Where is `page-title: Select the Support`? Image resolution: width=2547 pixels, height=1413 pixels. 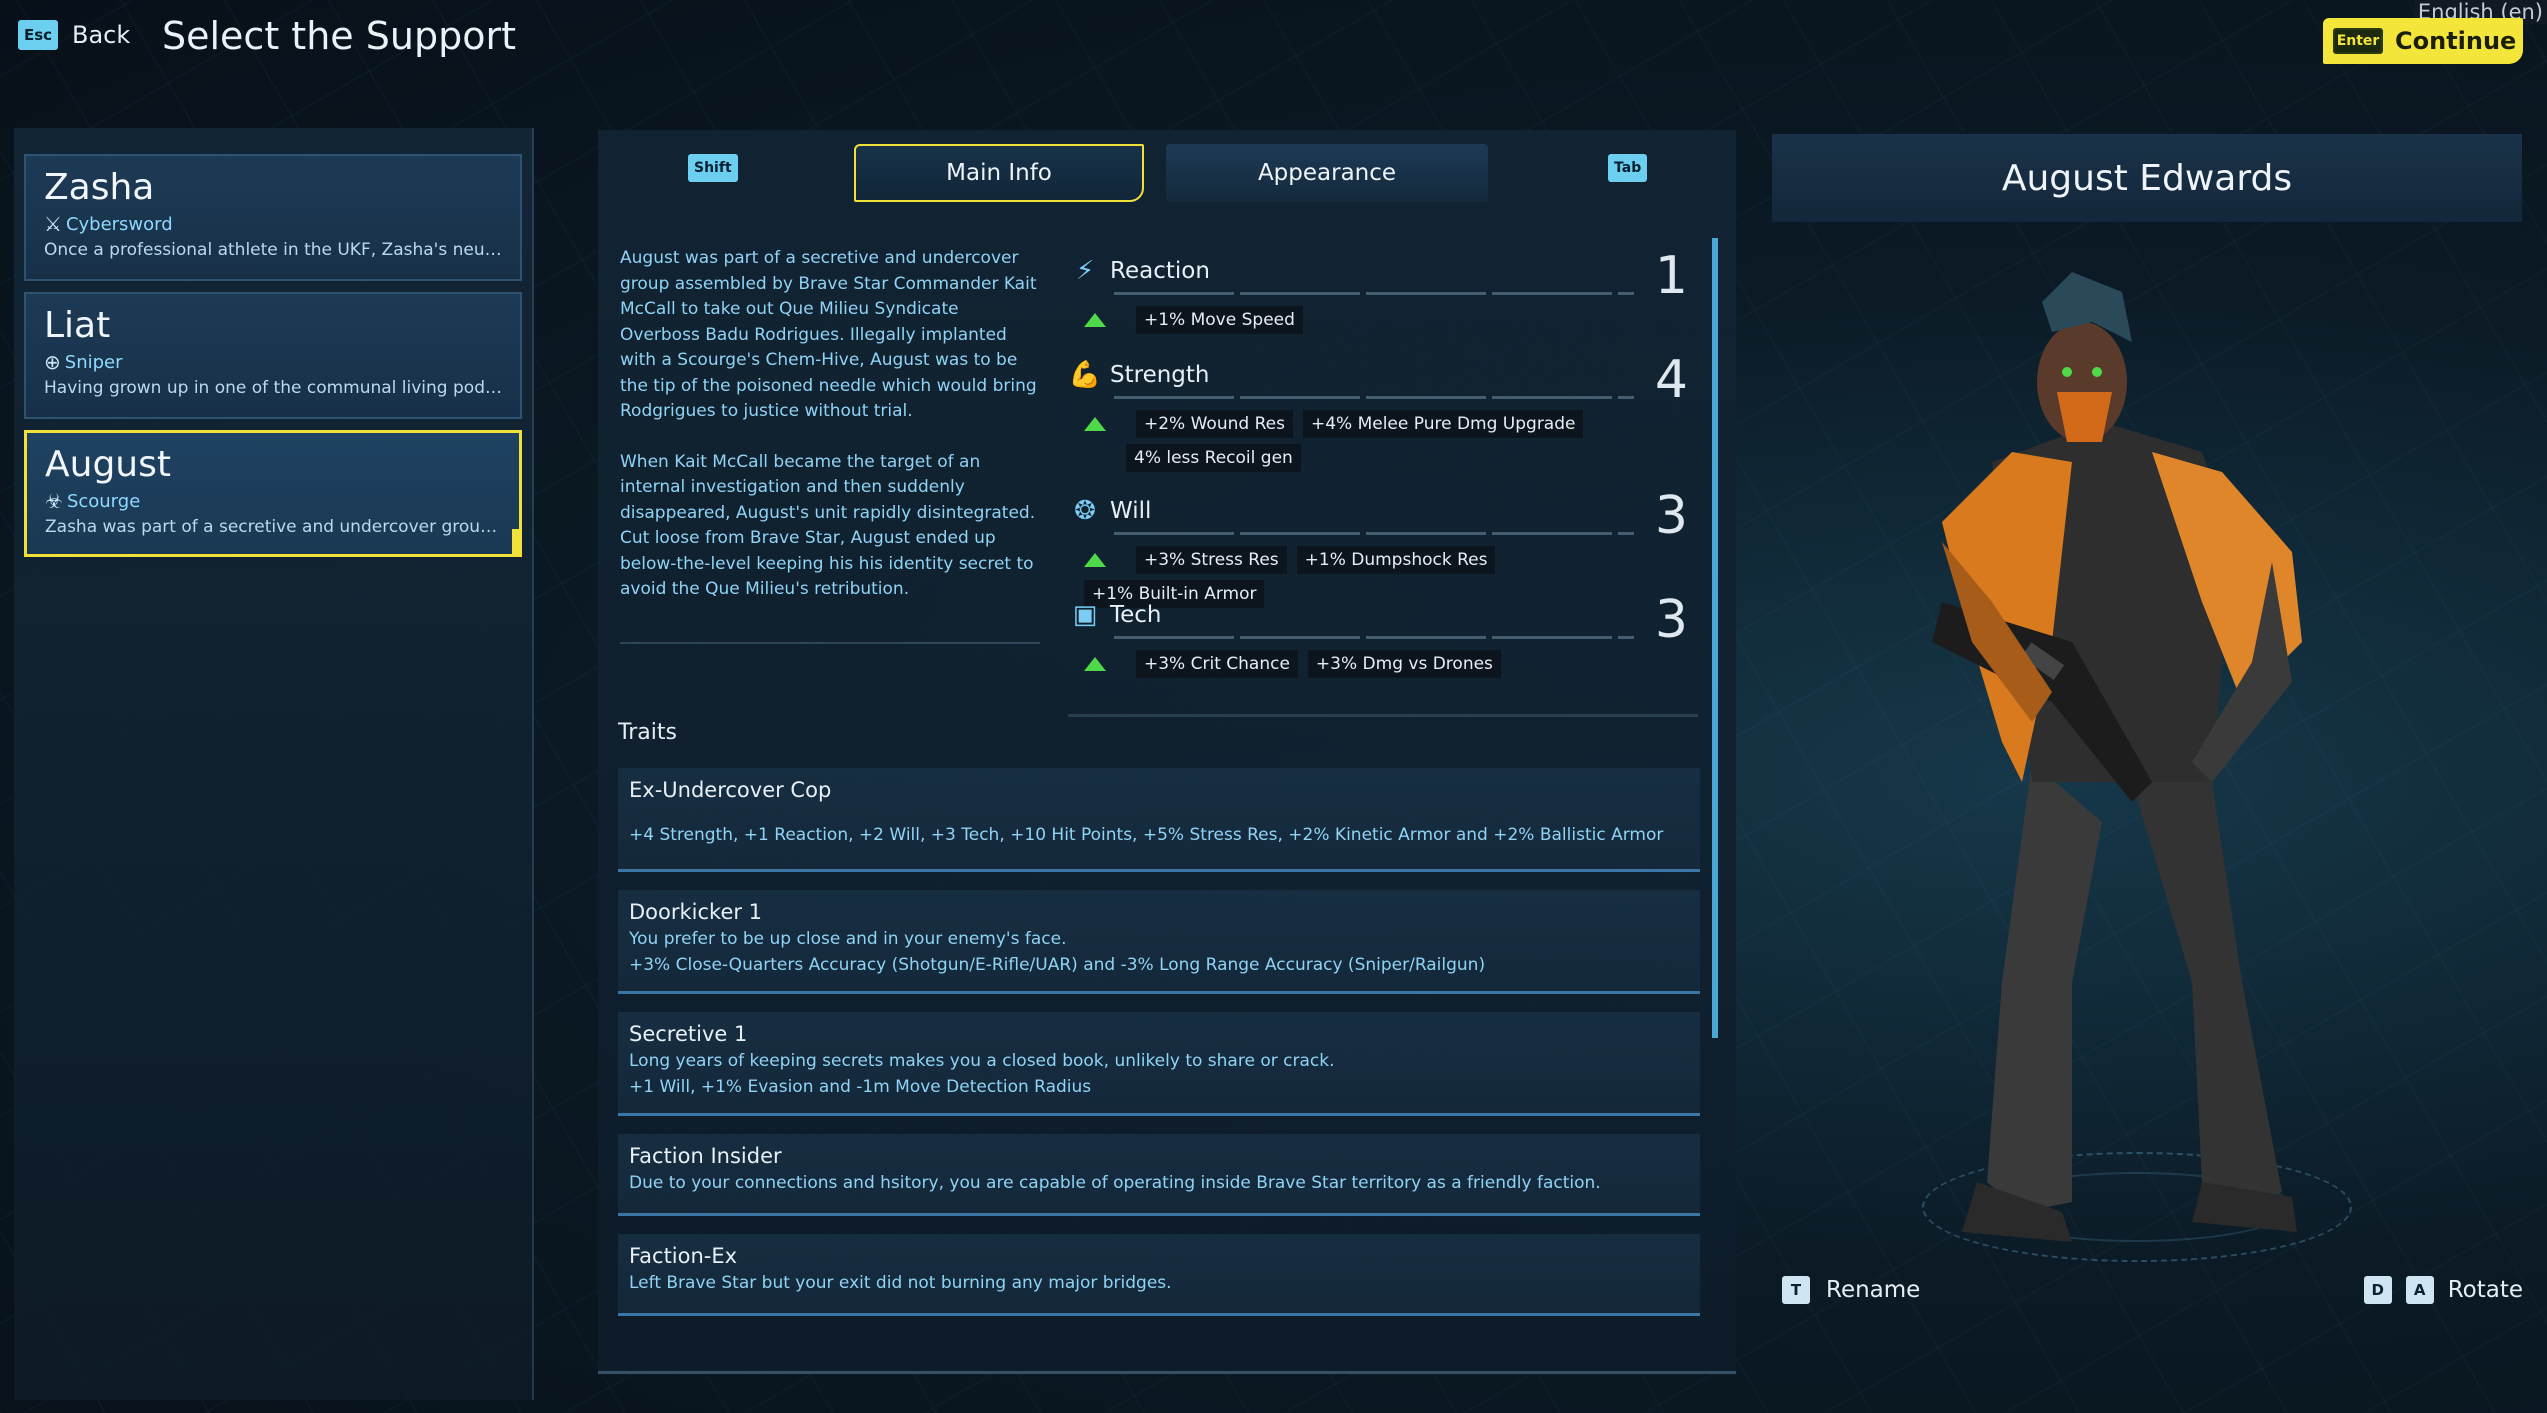 page-title: Select the Support is located at coordinates (339, 36).